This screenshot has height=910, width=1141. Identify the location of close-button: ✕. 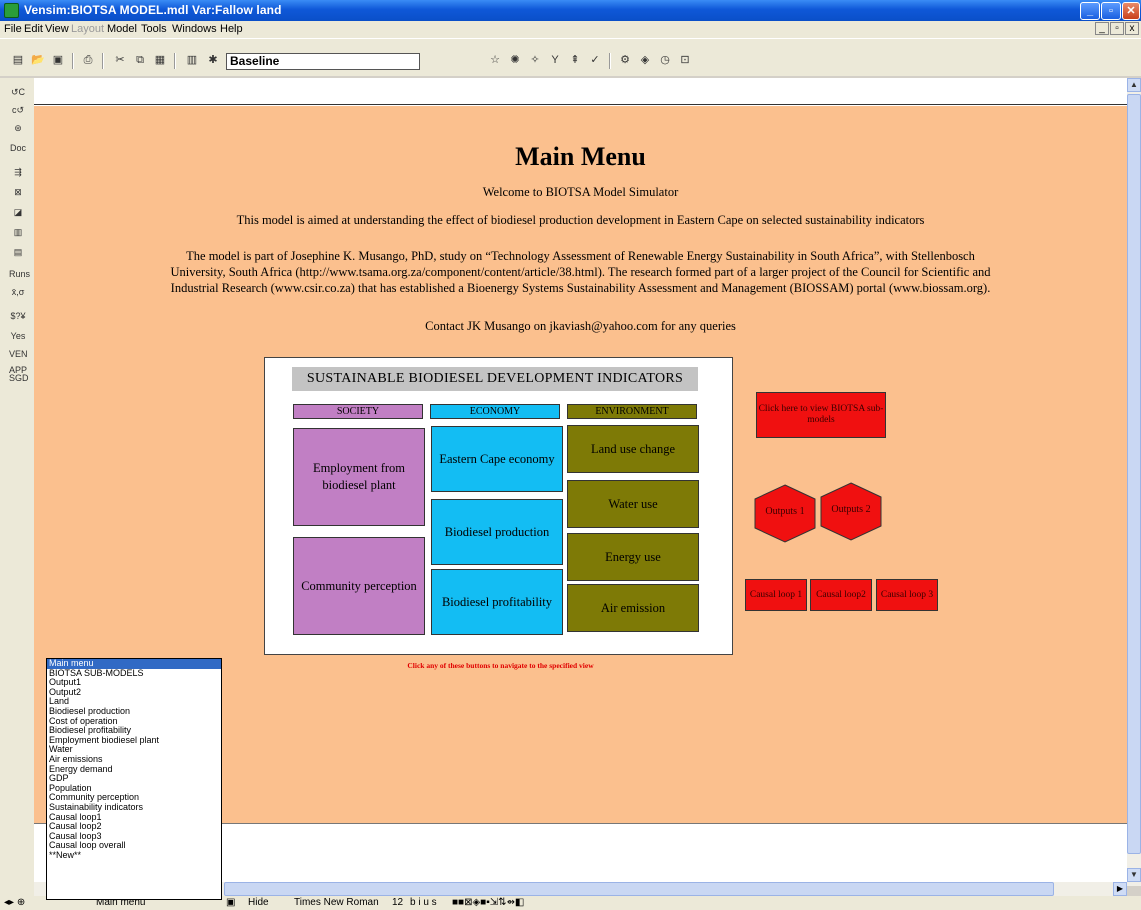
(1131, 11).